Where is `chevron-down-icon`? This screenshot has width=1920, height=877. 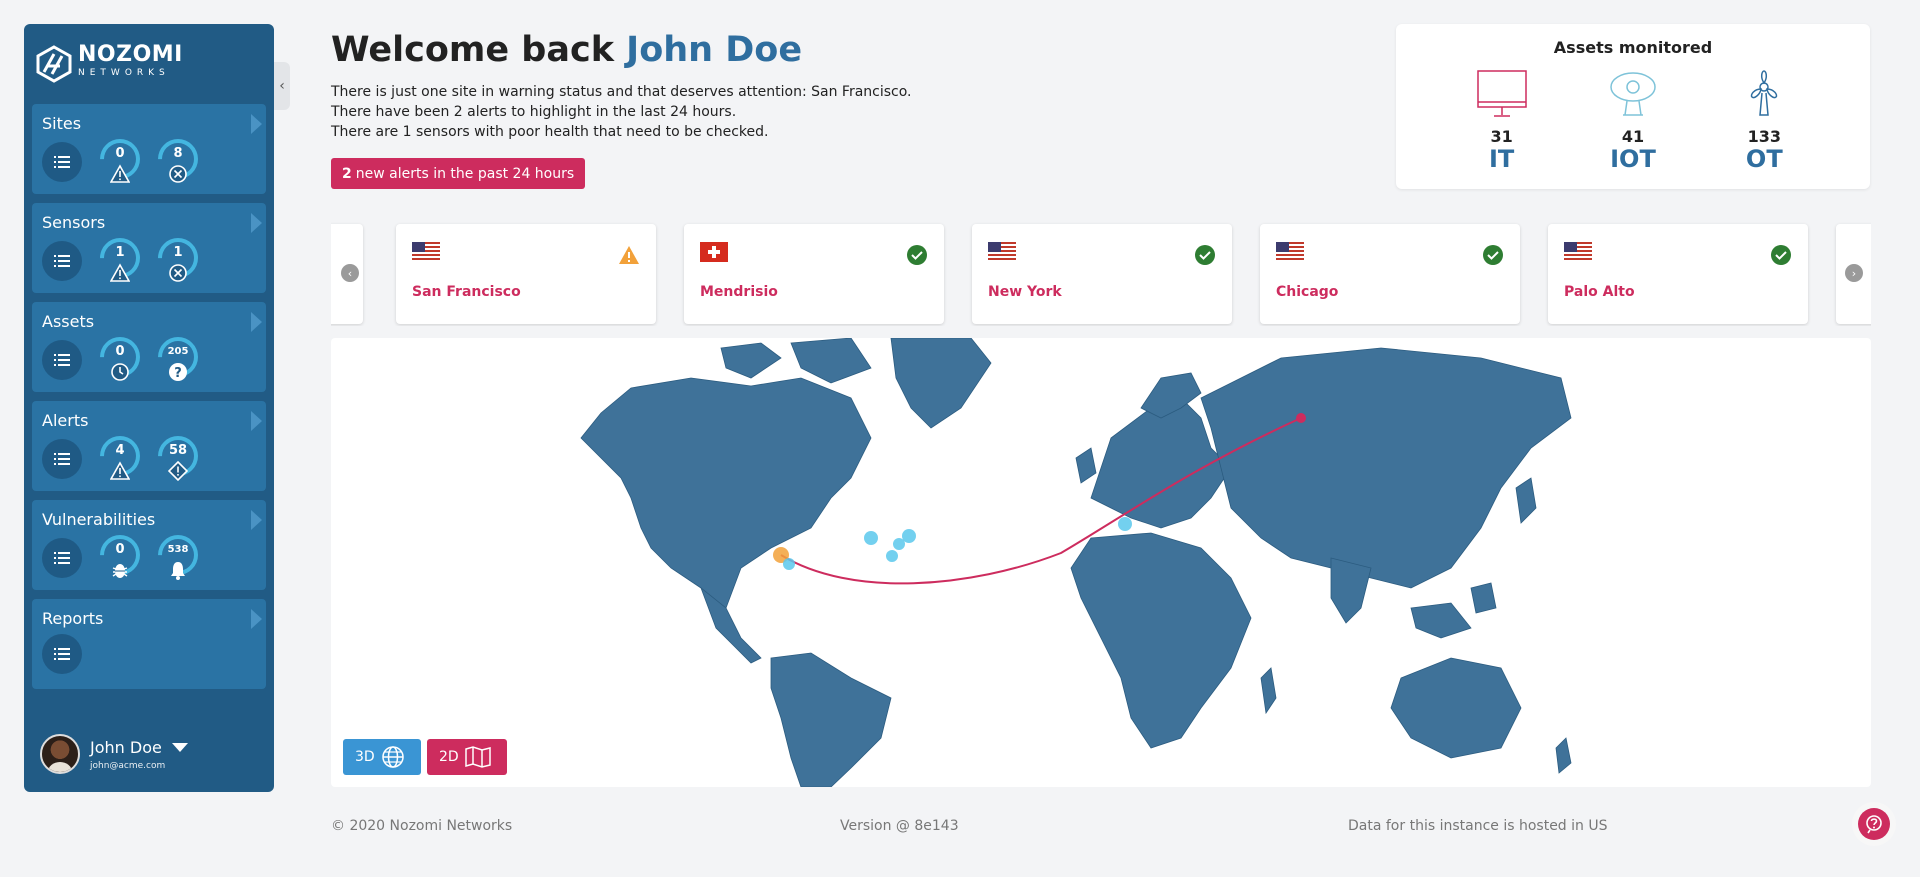
chevron-down-icon is located at coordinates (179, 747).